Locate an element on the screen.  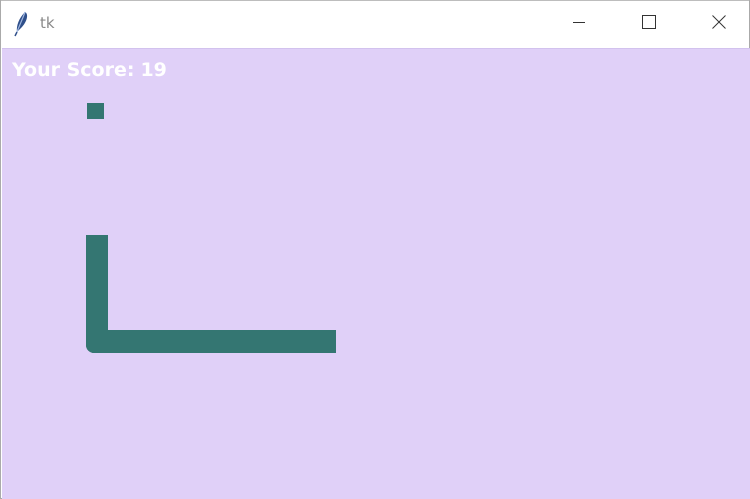
maximize-button is located at coordinates (649, 24).